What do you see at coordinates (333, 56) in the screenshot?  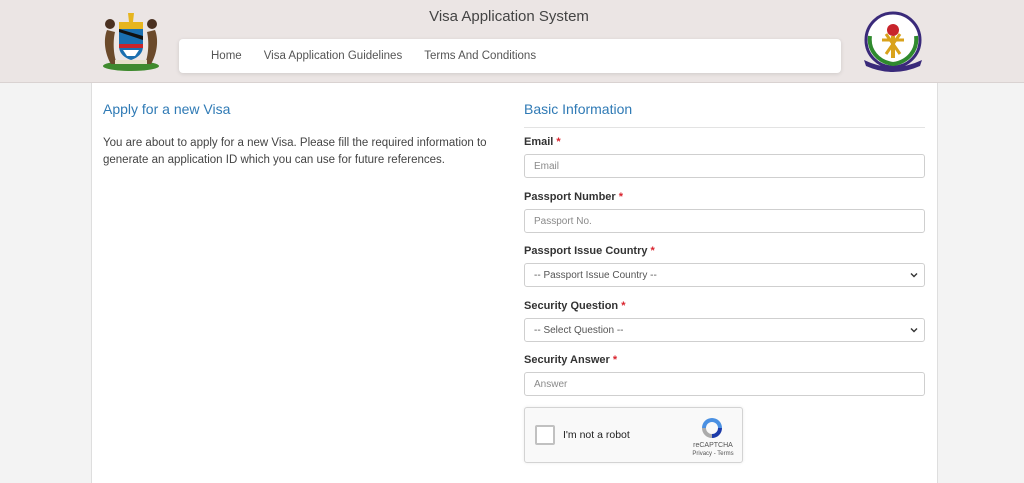 I see `nav-visa-guidelines: Visa Application Guidelines` at bounding box center [333, 56].